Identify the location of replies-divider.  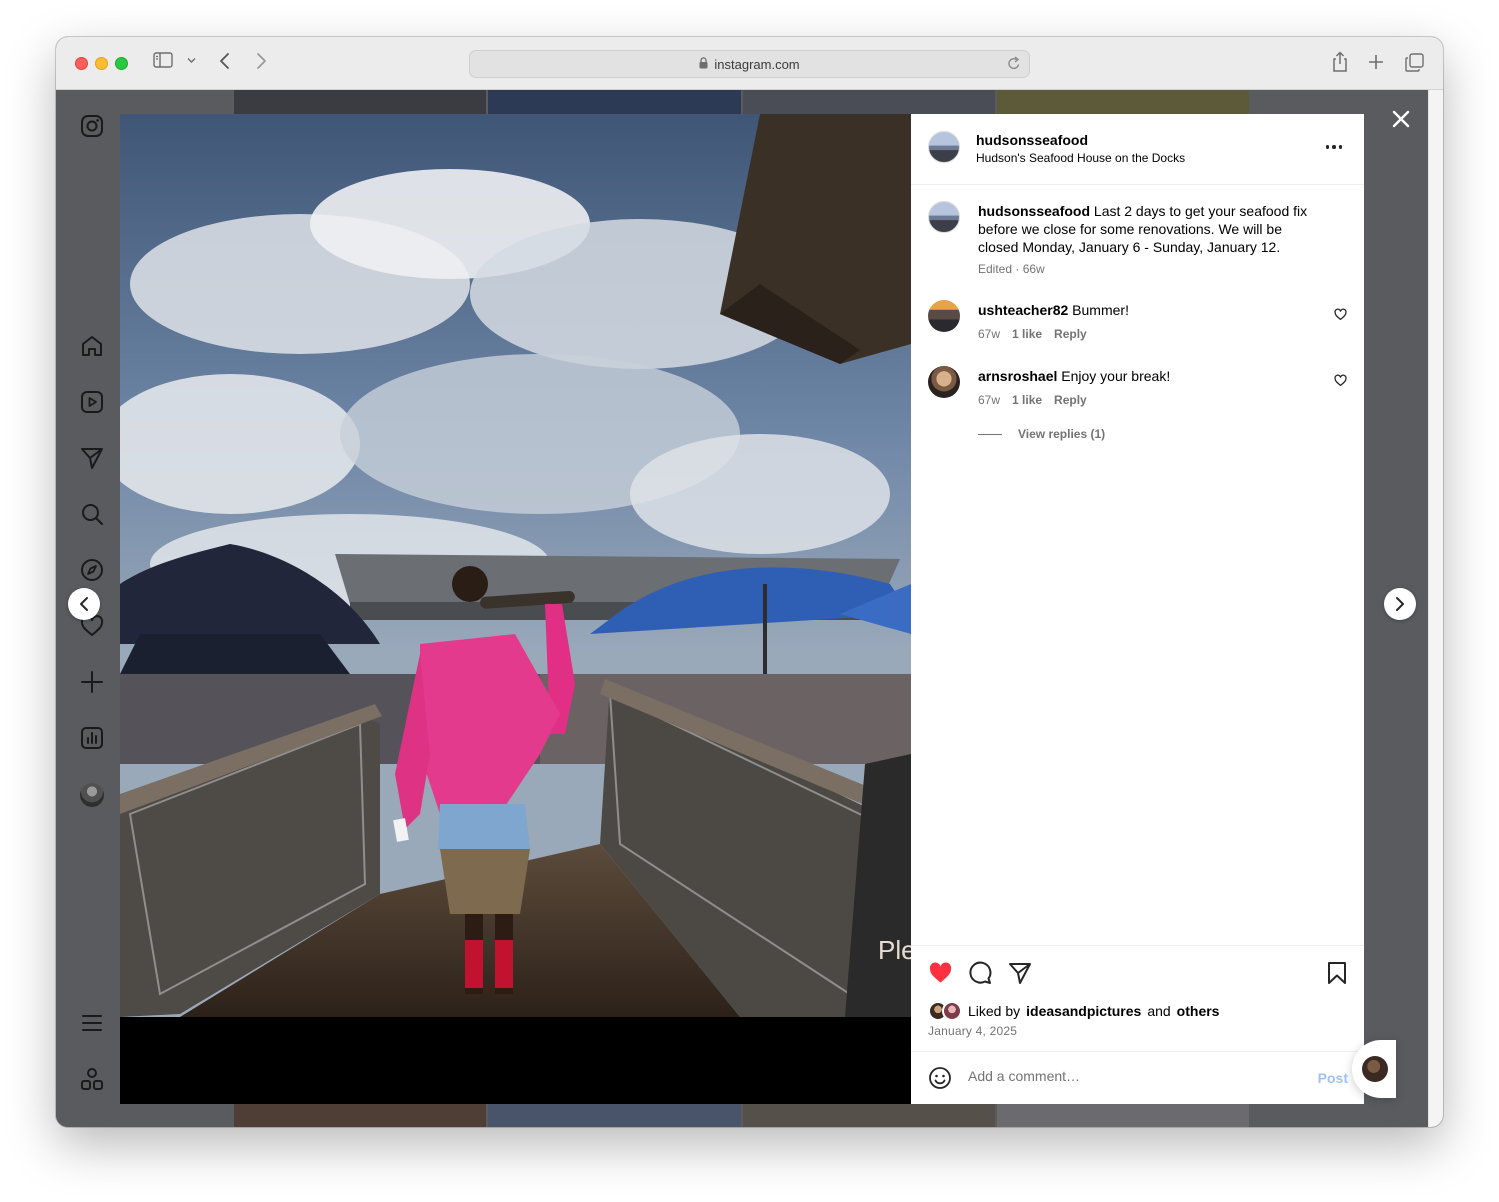
(990, 434).